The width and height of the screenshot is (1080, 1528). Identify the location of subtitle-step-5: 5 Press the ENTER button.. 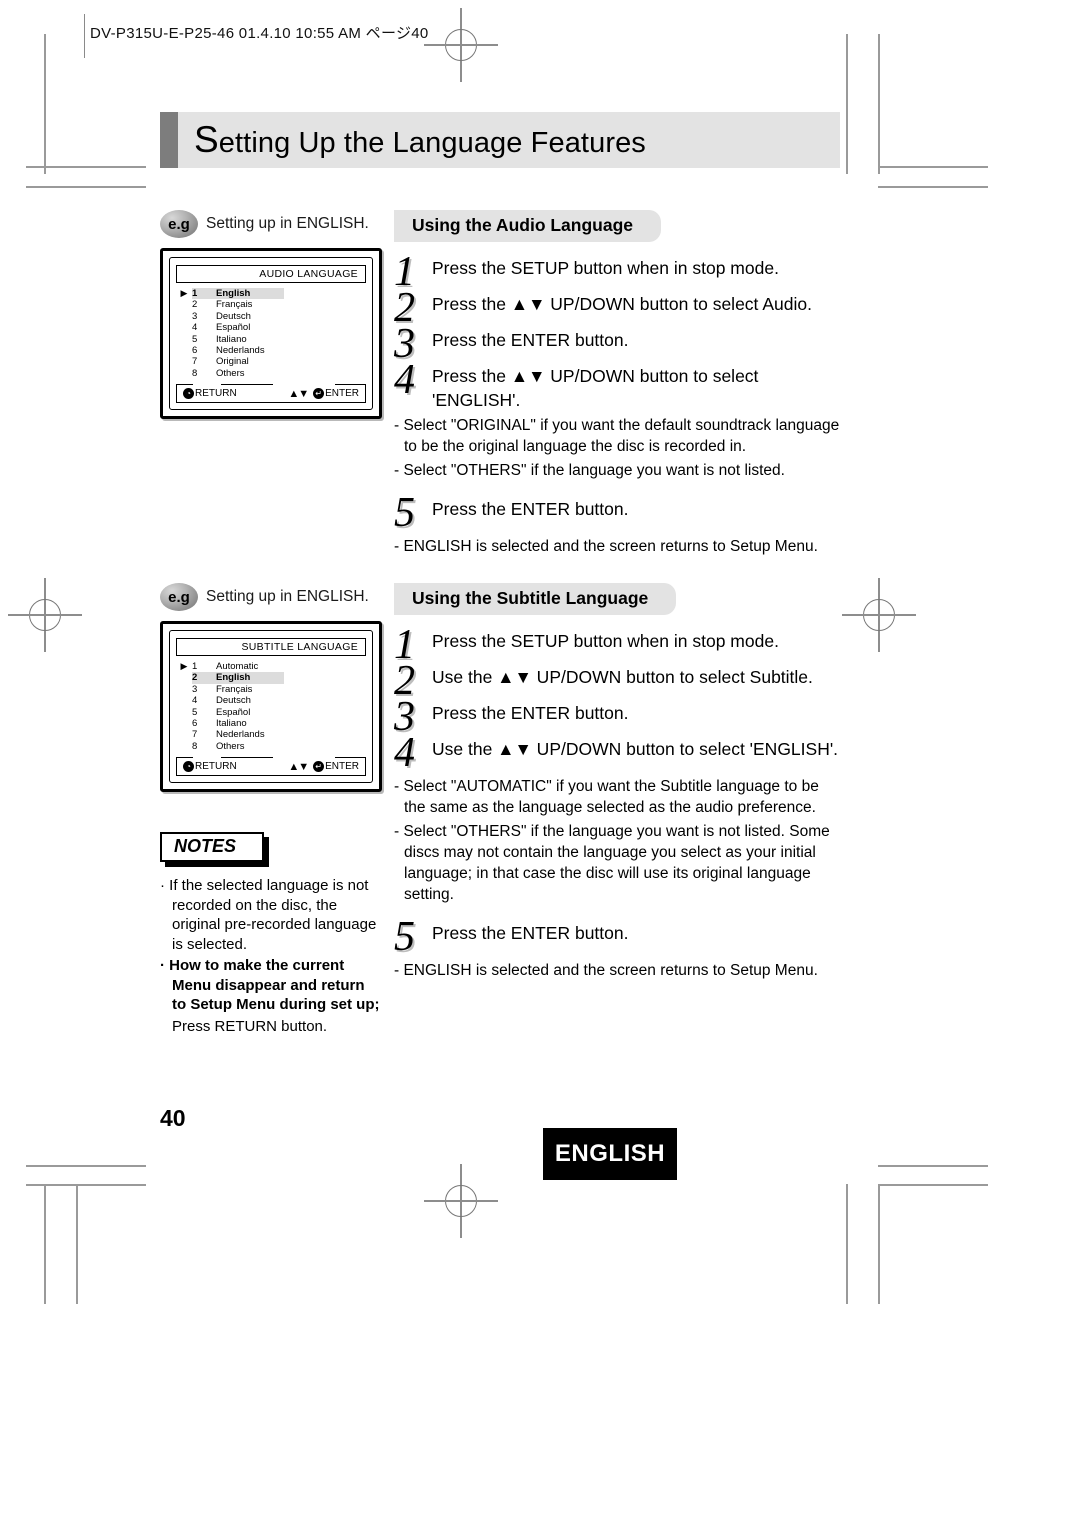
(617, 937).